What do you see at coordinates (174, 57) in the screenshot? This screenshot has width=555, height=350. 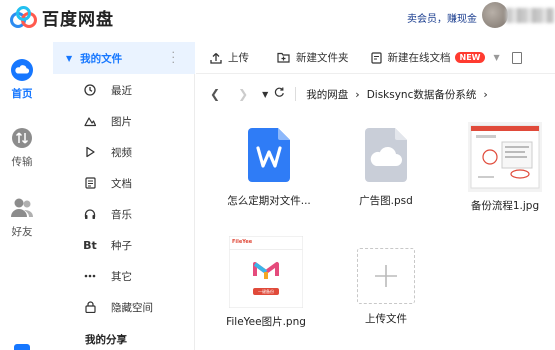 I see `more-options-icon: · · ·` at bounding box center [174, 57].